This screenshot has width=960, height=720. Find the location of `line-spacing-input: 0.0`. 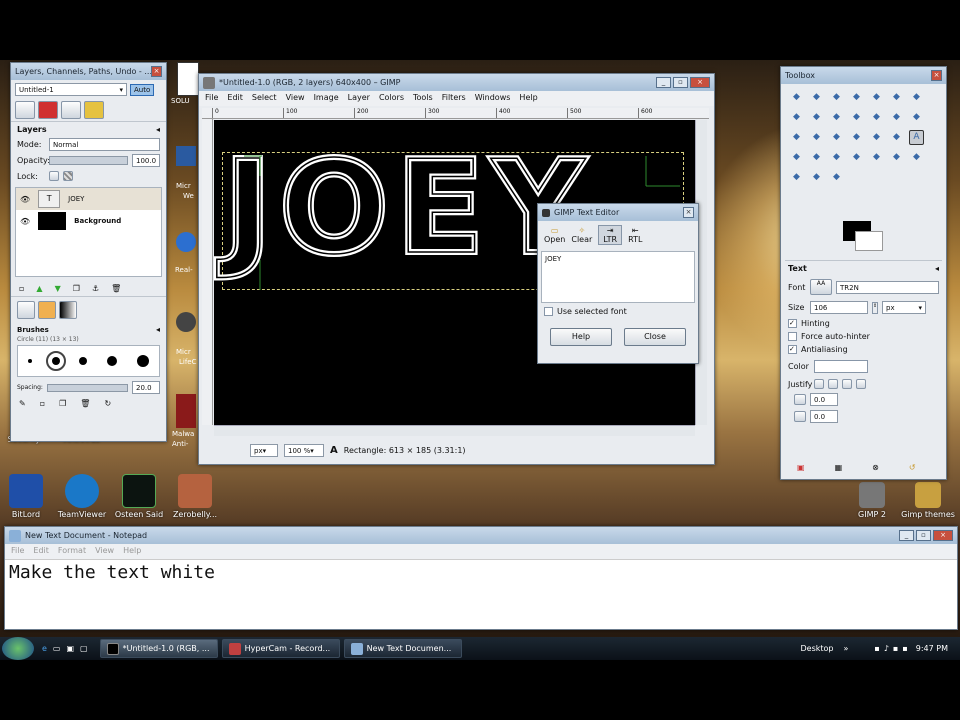

line-spacing-input: 0.0 is located at coordinates (824, 416).